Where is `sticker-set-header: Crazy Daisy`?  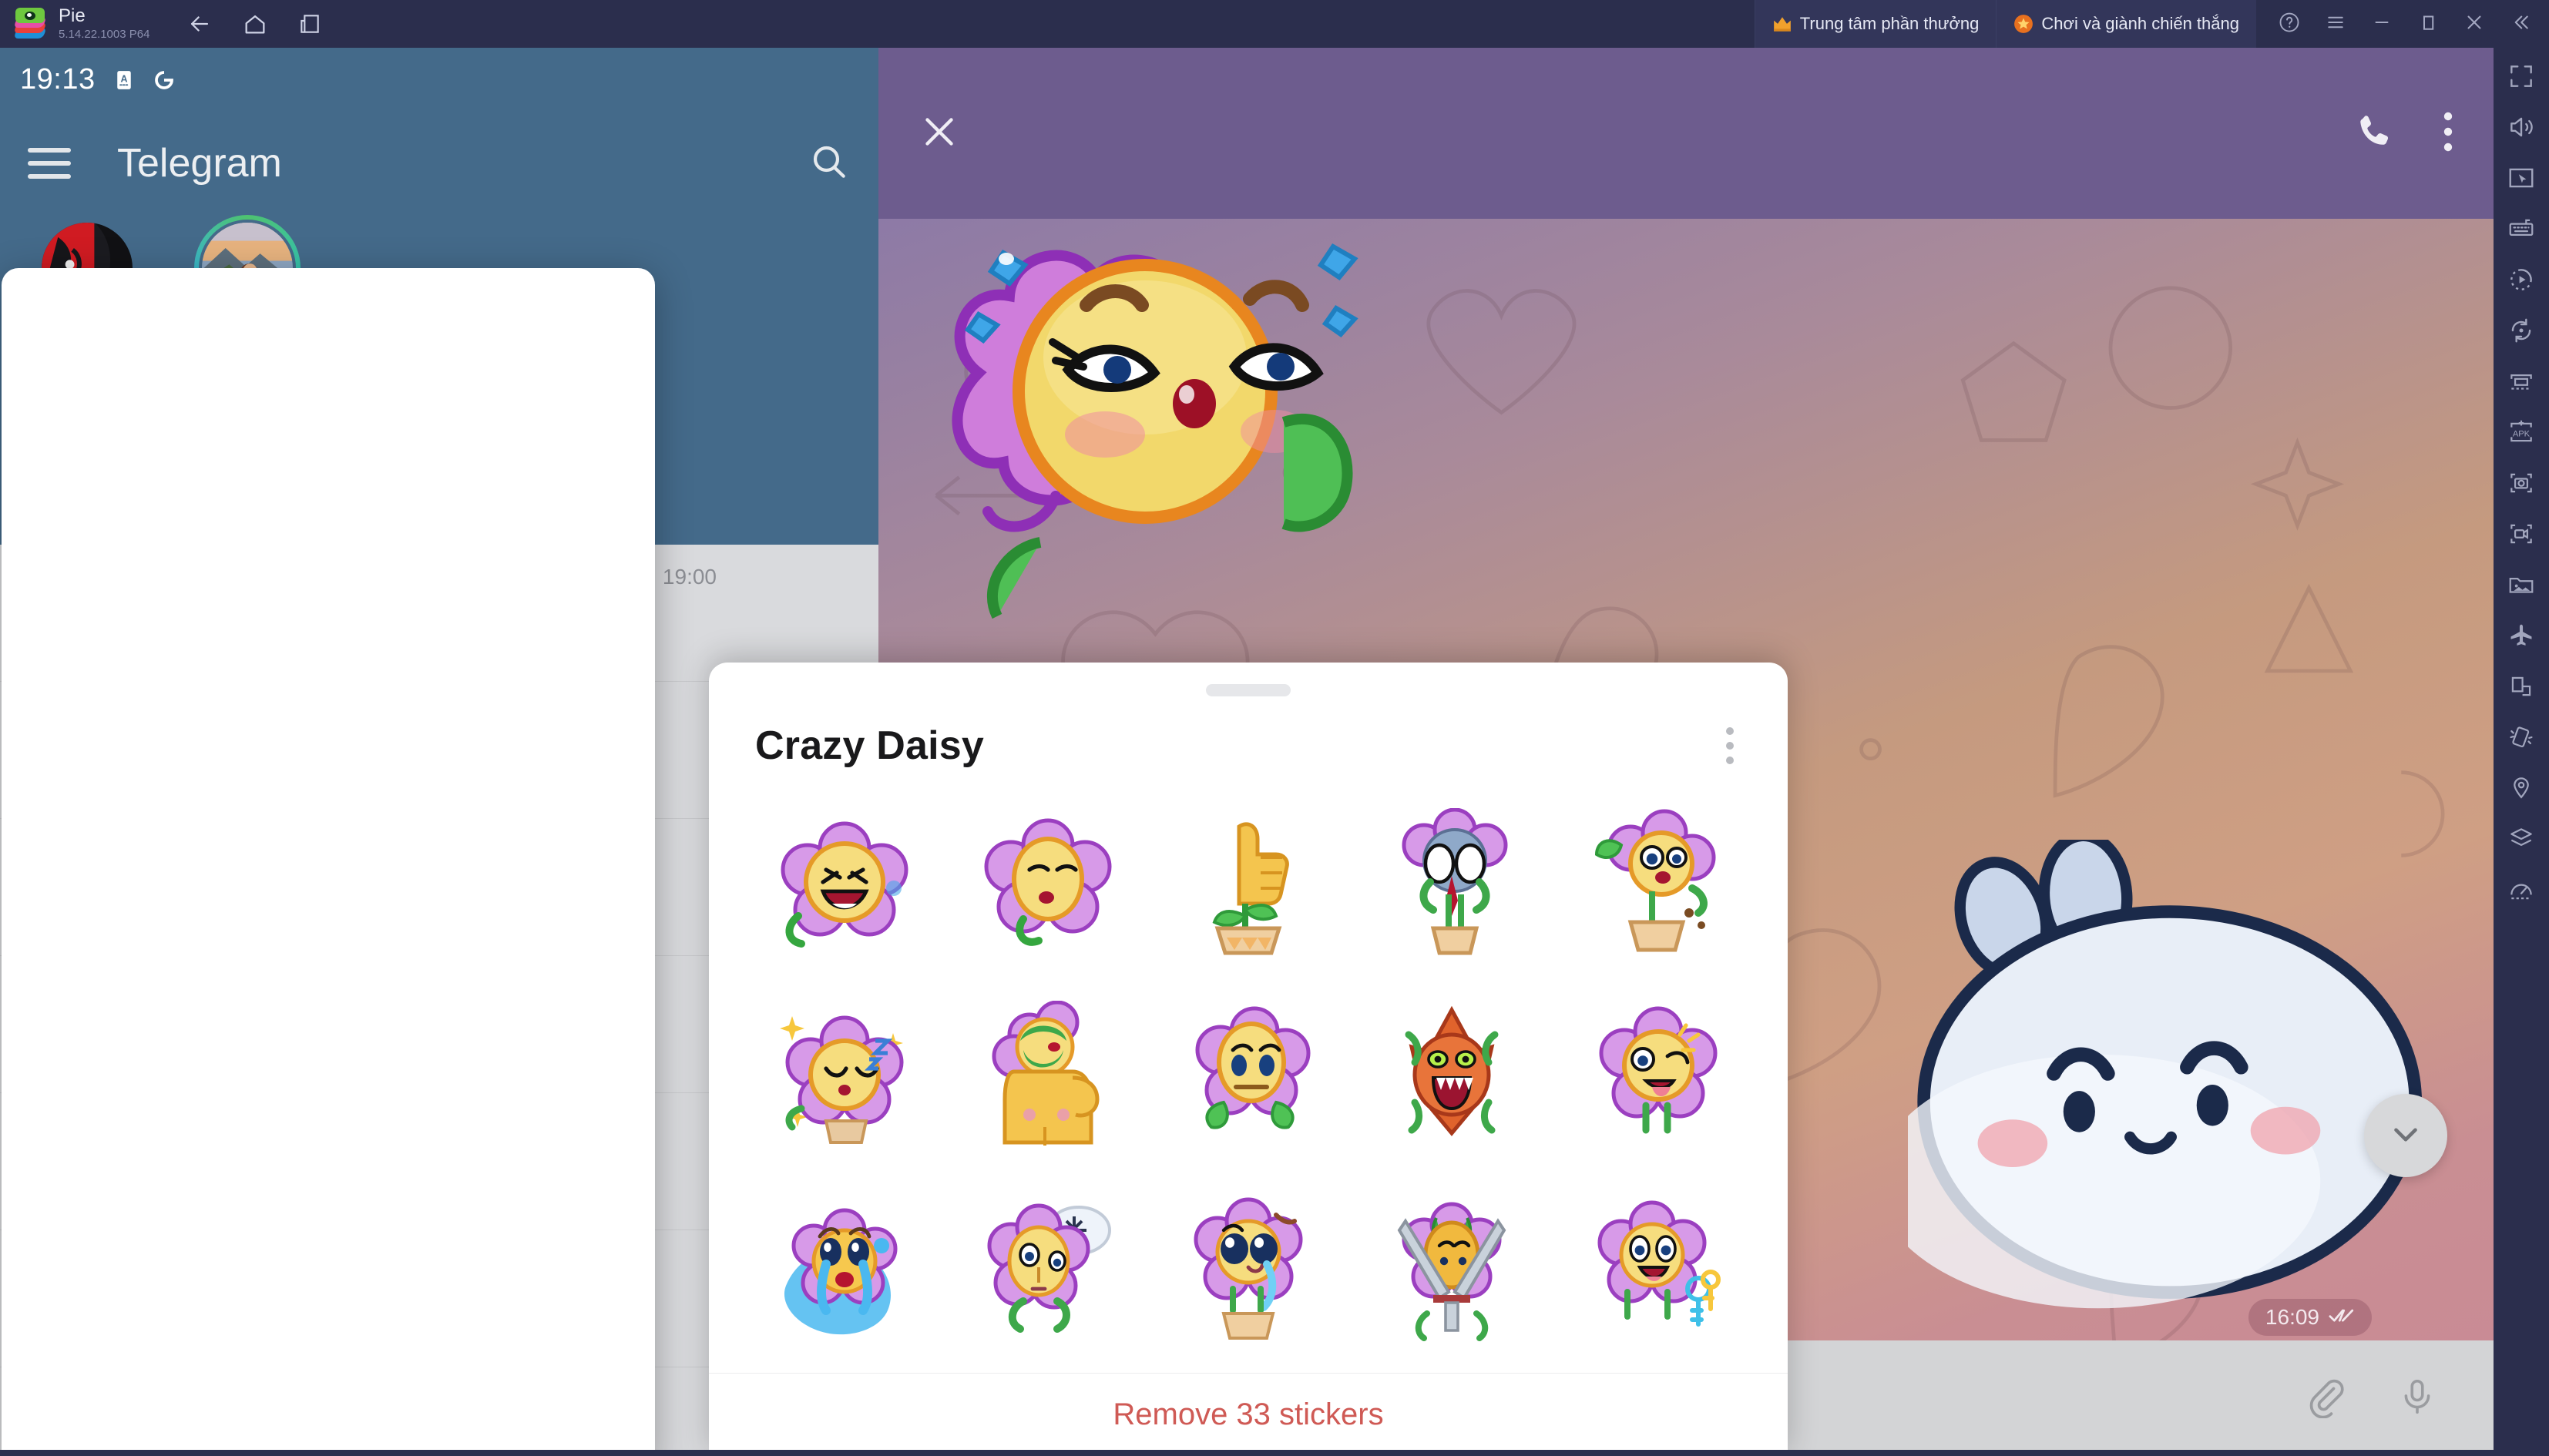
sticker-set-header: Crazy Daisy is located at coordinates (1248, 734).